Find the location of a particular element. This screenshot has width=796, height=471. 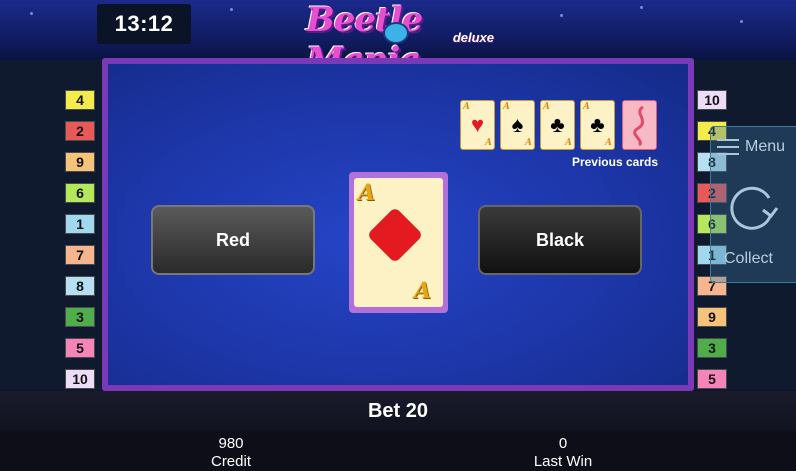

logo-subtitle: deluxe is located at coordinates (473, 37).